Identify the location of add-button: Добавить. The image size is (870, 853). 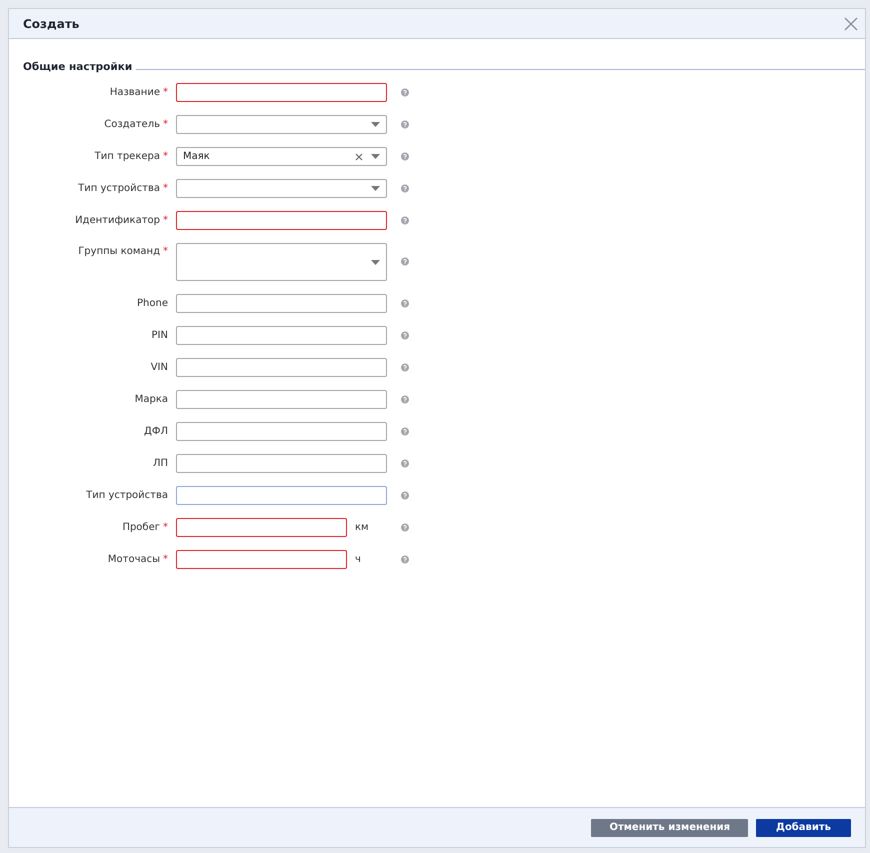
(803, 827).